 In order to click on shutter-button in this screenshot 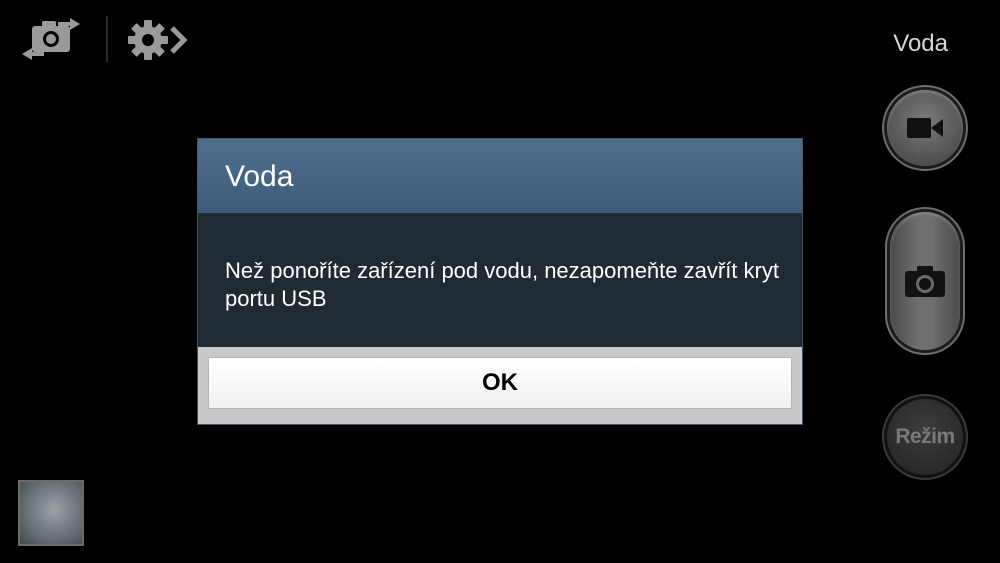, I will do `click(925, 281)`.